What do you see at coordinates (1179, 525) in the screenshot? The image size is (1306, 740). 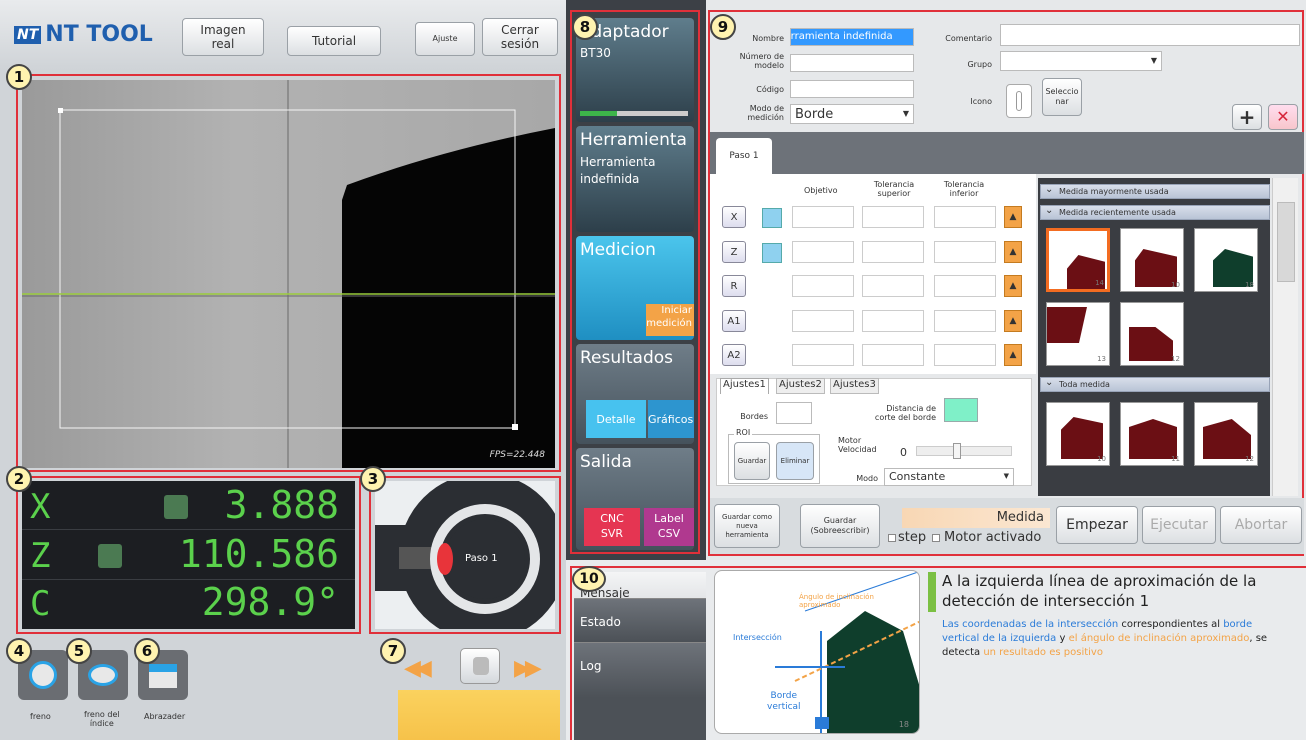 I see `ejecutar-button: Ejecutar` at bounding box center [1179, 525].